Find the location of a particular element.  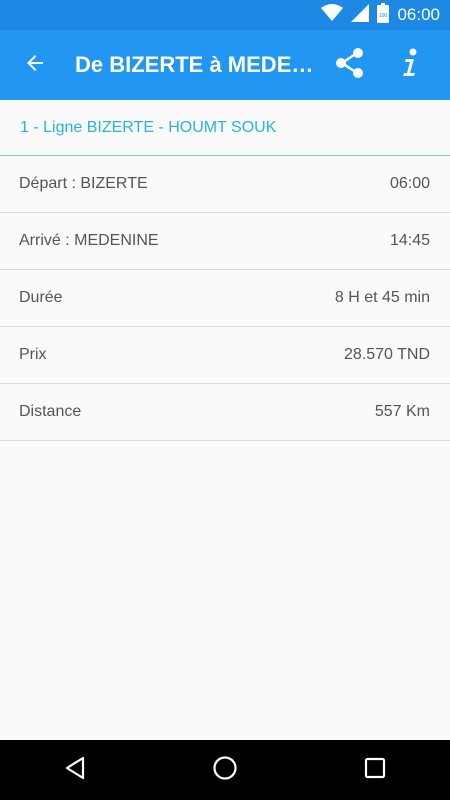

line-header: 1 - Ligne BIZERTE - HOUMT SOUK is located at coordinates (225, 128).